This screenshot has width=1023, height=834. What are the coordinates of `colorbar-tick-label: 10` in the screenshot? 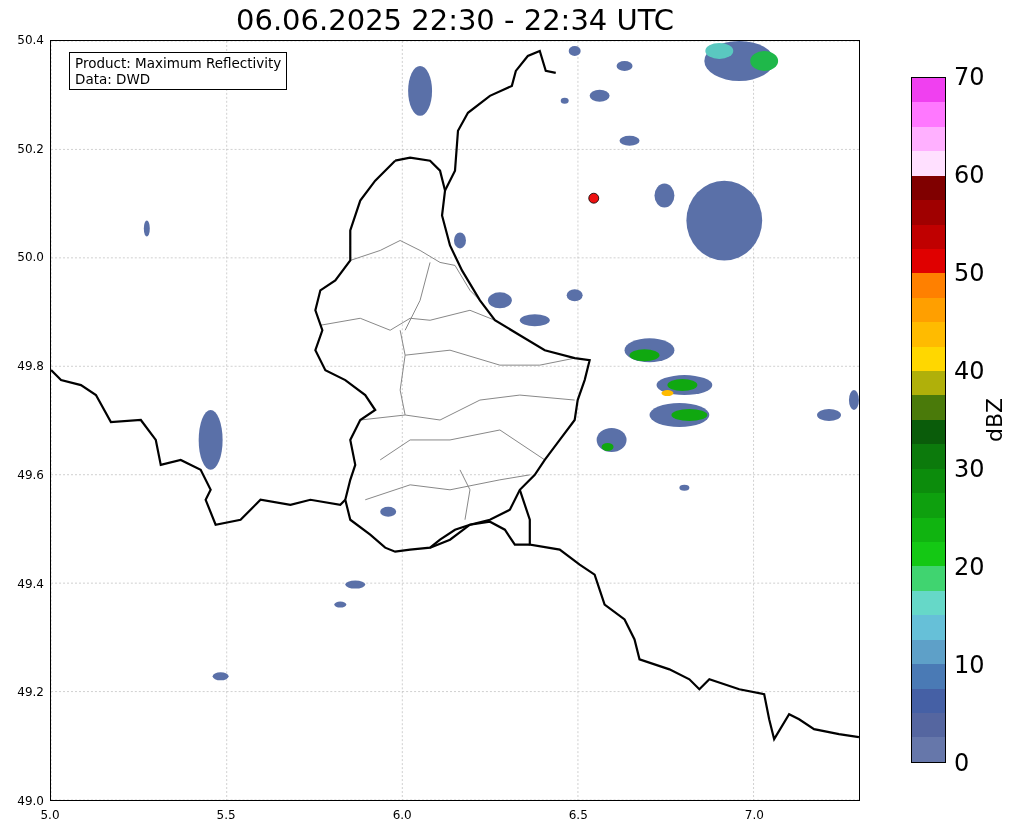 It's located at (969, 665).